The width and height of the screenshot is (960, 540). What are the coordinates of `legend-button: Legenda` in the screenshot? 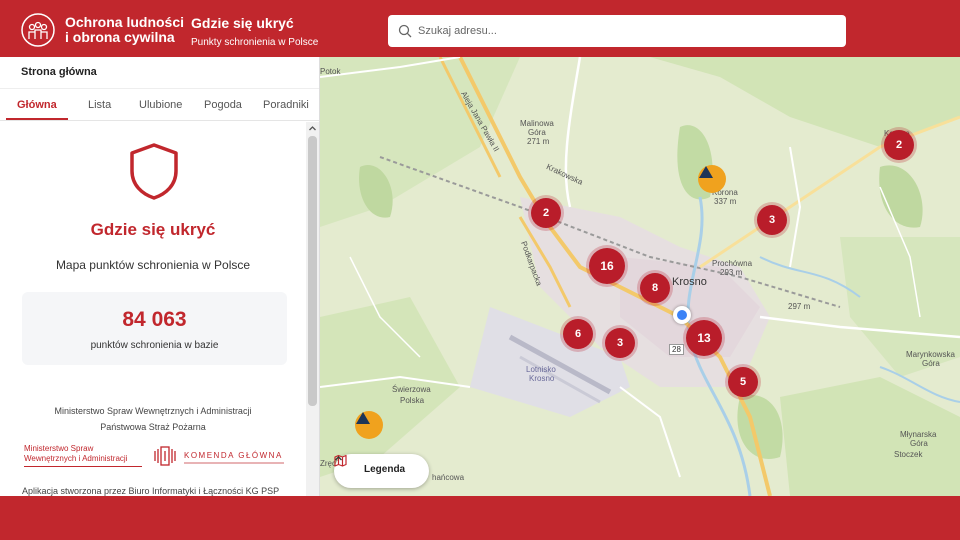 It's located at (381, 471).